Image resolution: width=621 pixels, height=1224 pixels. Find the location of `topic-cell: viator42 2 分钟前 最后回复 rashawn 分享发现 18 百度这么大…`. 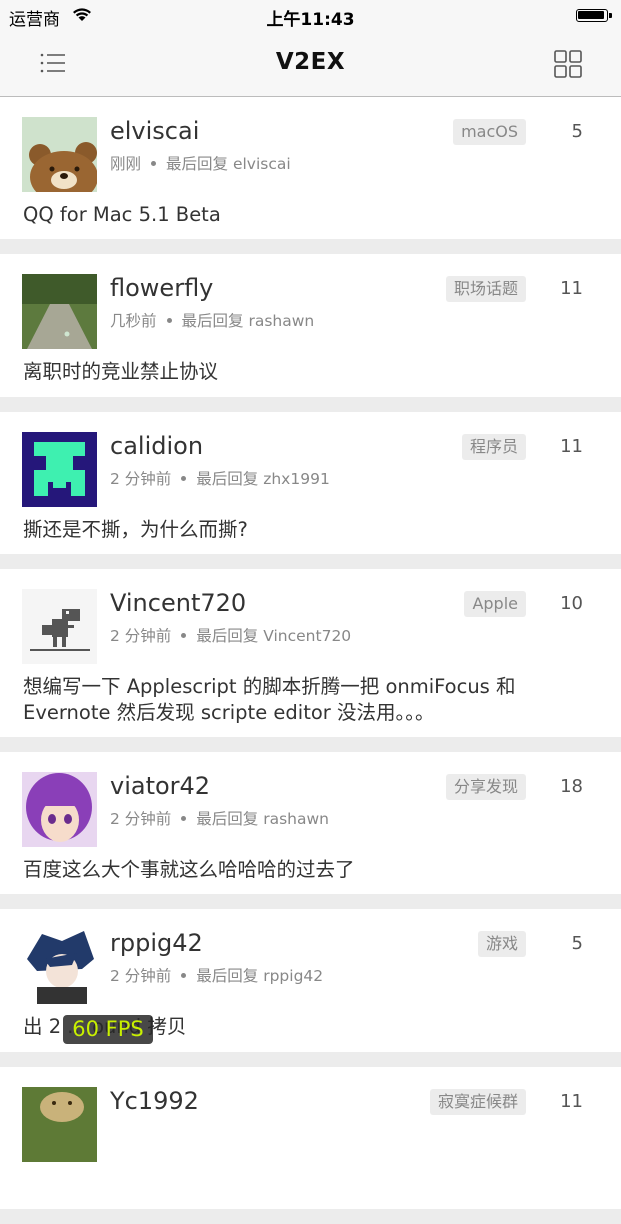

topic-cell: viator42 2 分钟前 最后回复 rashawn 分享发现 18 百度这么大… is located at coordinates (310, 830).